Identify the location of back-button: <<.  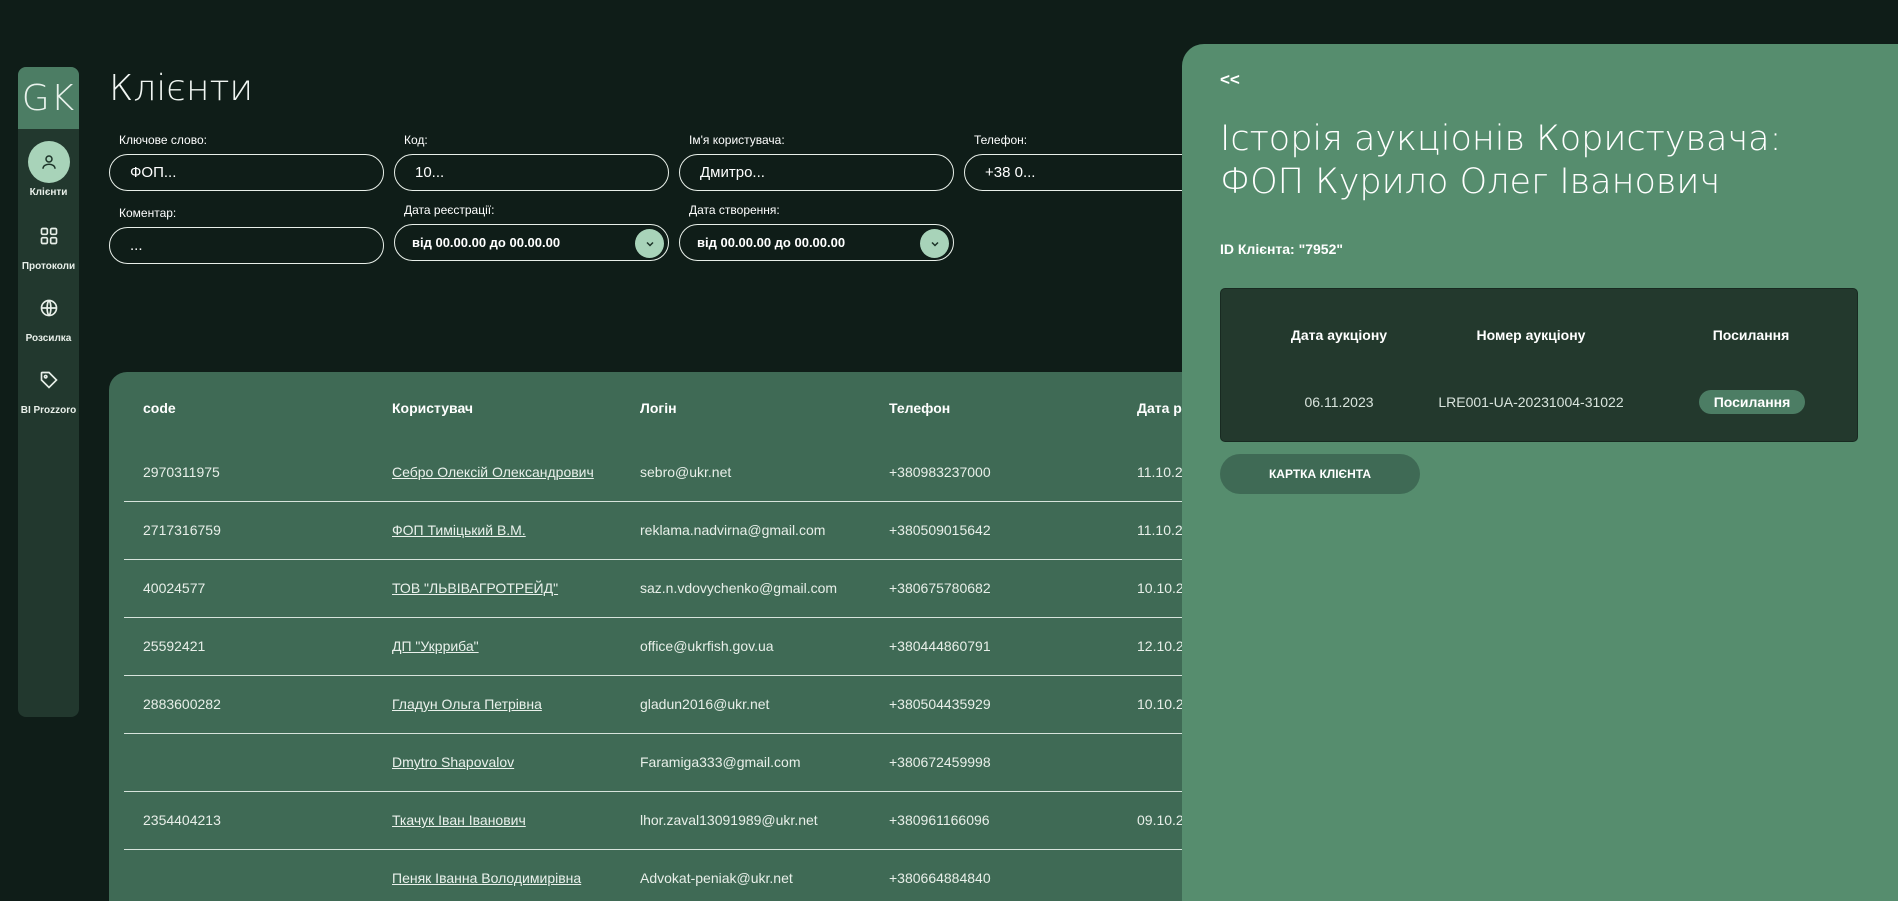
(1230, 80).